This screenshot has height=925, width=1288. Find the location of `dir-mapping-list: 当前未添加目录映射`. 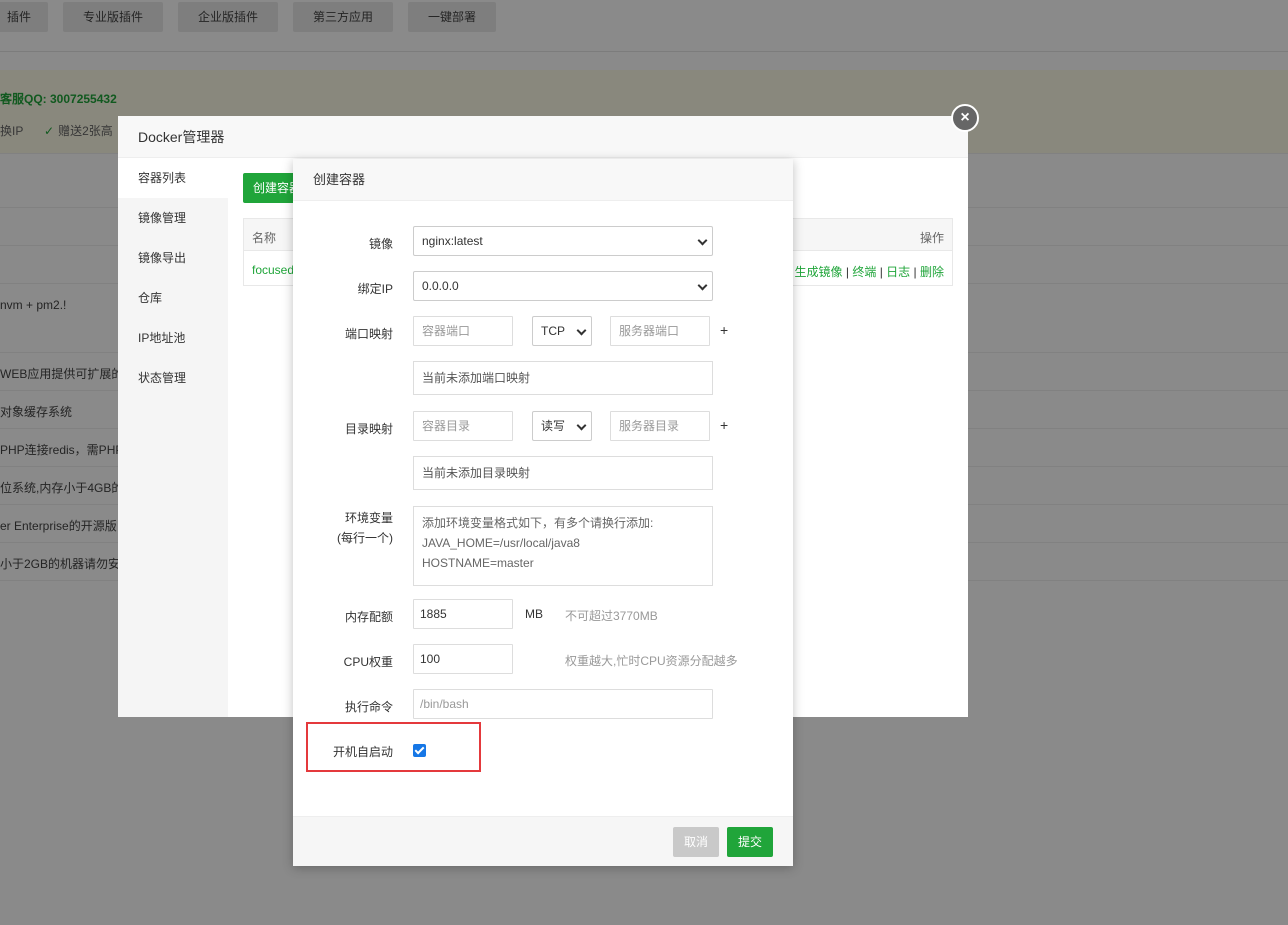

dir-mapping-list: 当前未添加目录映射 is located at coordinates (563, 473).